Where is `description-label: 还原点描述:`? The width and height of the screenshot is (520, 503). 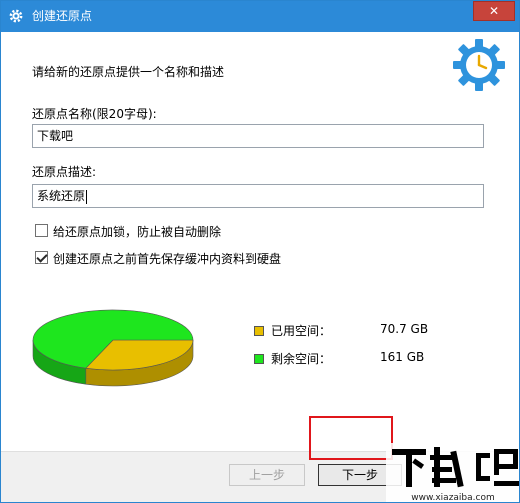 description-label: 还原点描述: is located at coordinates (64, 172).